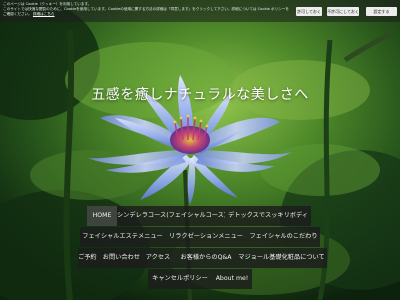 Image resolution: width=400 pixels, height=300 pixels. I want to click on nav-item-cinderella-course: シンデレラコース(フェイシャルコース), so click(171, 216).